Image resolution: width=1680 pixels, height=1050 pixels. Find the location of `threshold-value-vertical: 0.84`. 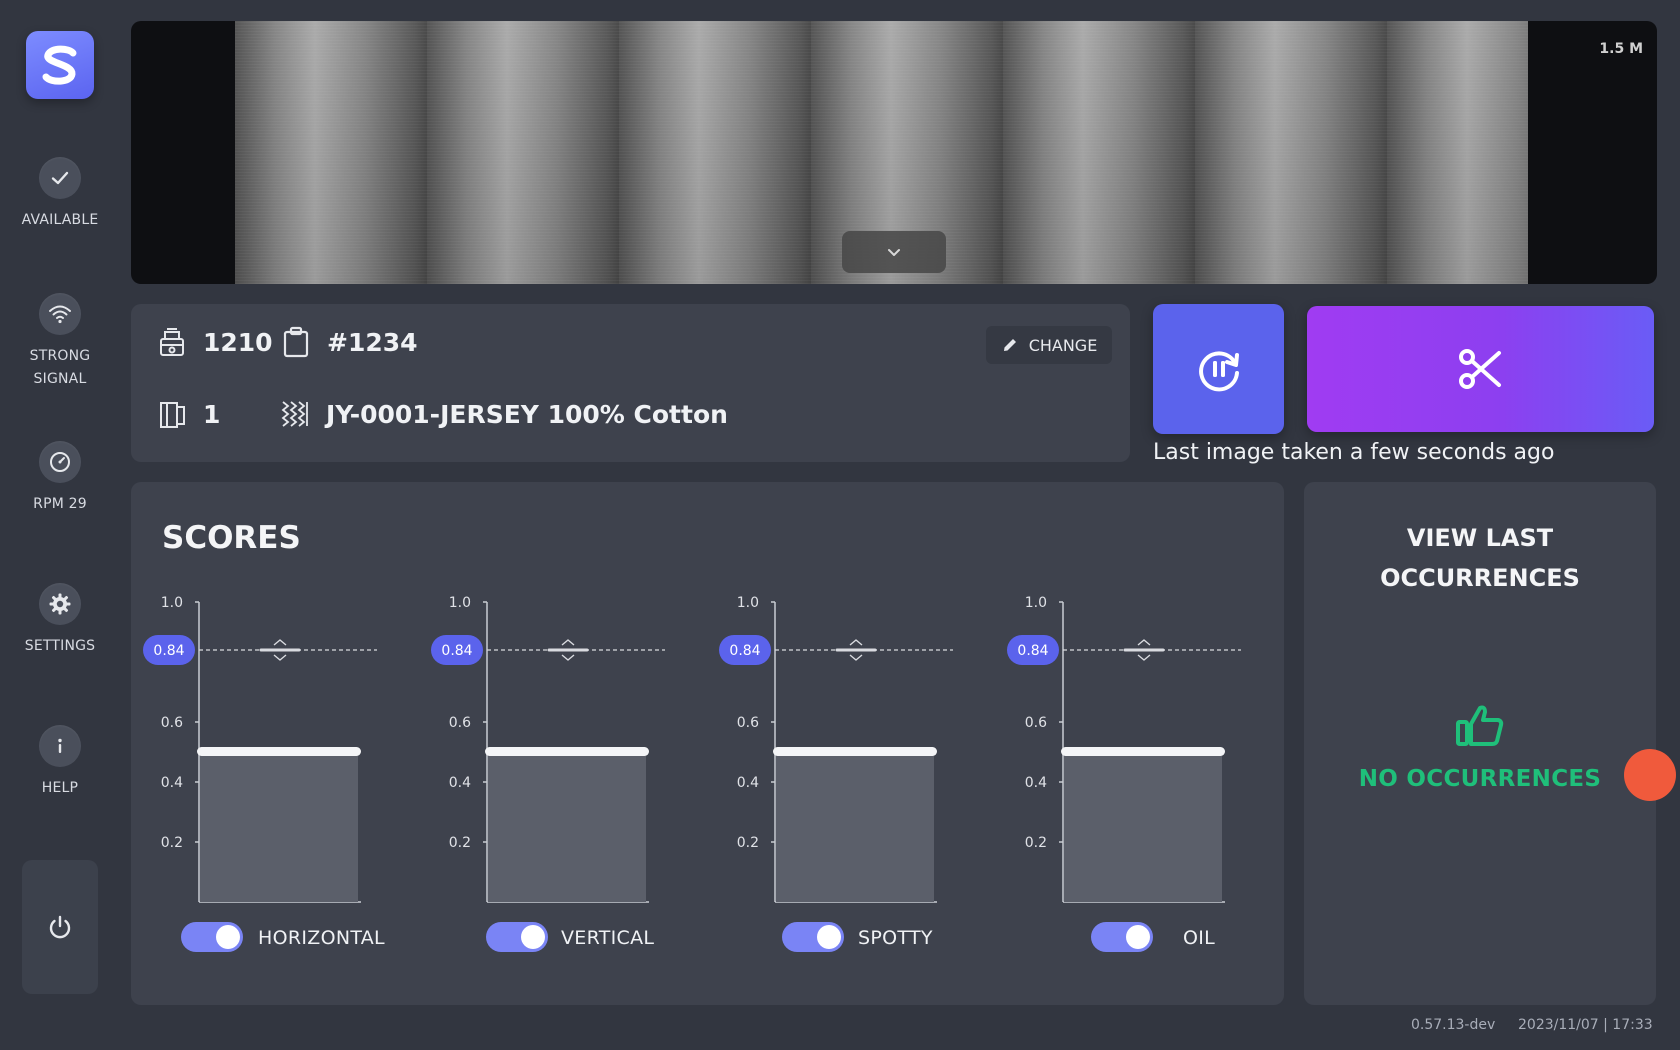

threshold-value-vertical: 0.84 is located at coordinates (456, 651).